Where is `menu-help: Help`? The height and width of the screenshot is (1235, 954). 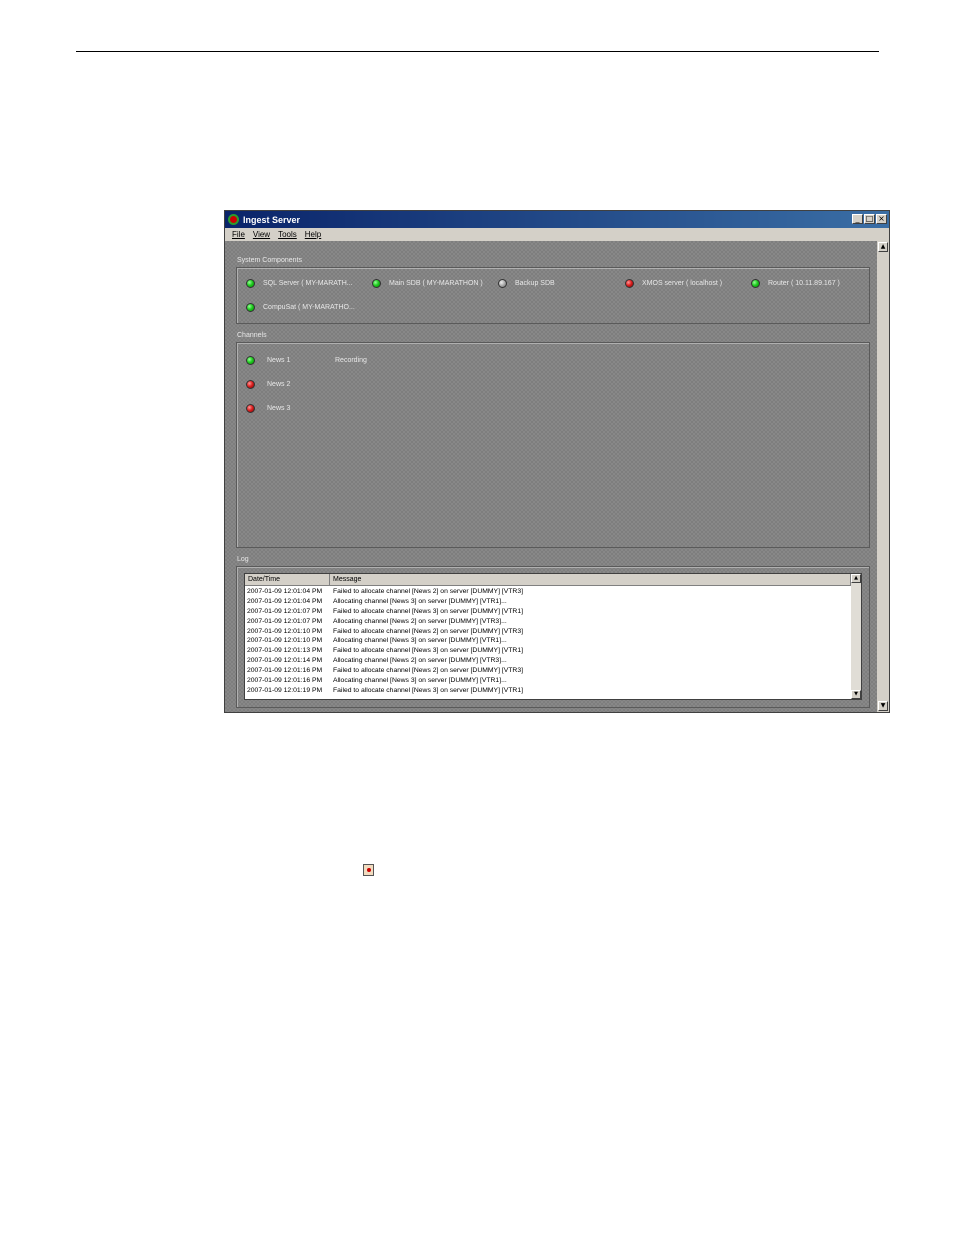
menu-help: Help is located at coordinates (313, 234).